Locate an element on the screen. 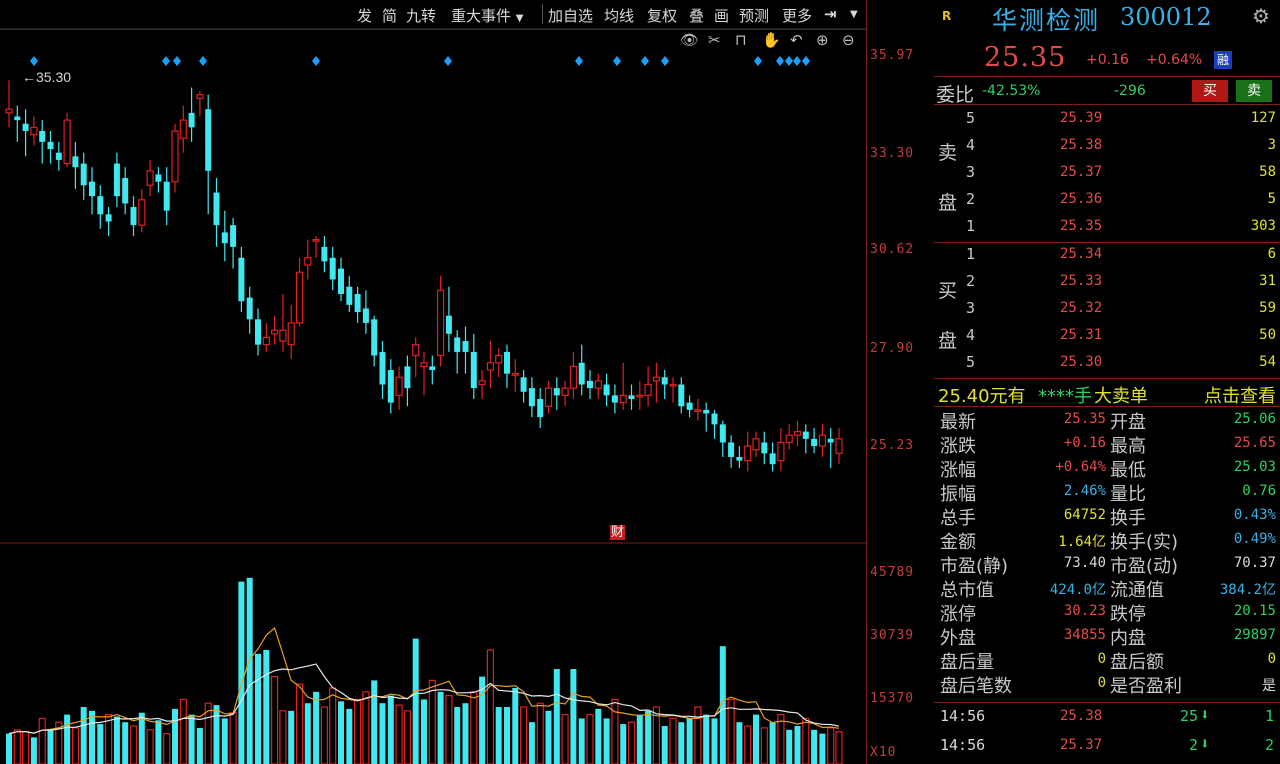 Image resolution: width=1280 pixels, height=764 pixels. ask-level: 5 is located at coordinates (971, 118).